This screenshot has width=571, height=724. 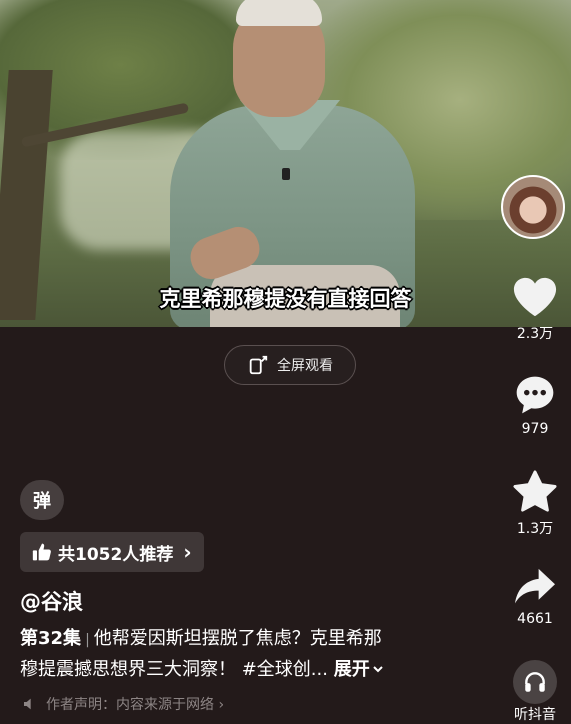 I want to click on recommend-label: 共1052人推荐, so click(x=116, y=554).